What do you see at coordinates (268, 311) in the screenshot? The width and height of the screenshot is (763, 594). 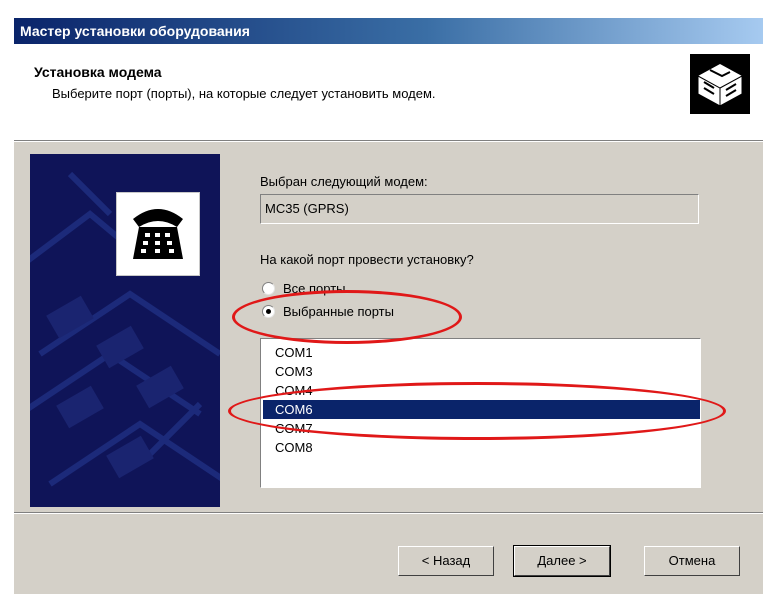 I see `radio-selected-ports-circle` at bounding box center [268, 311].